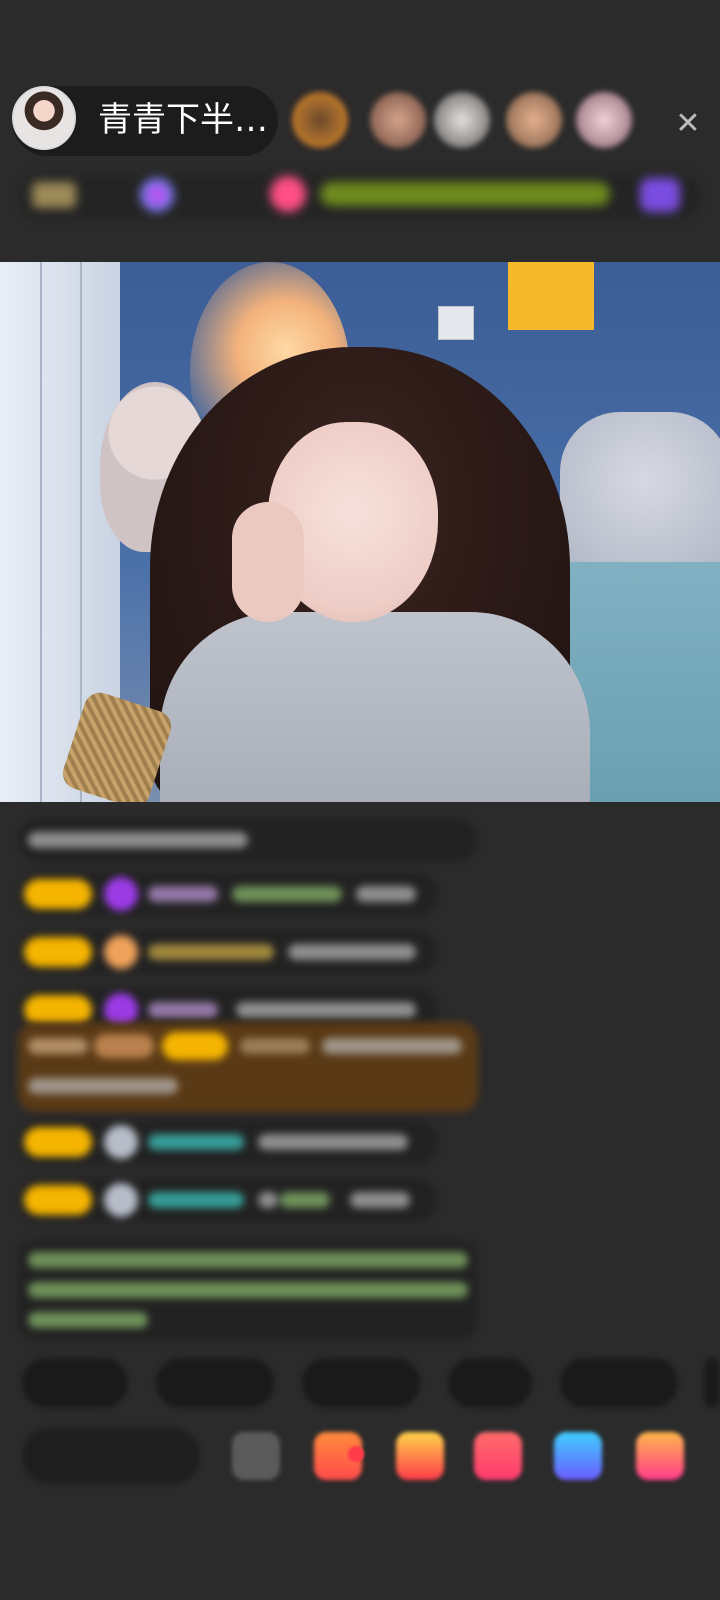 This screenshot has height=1600, width=720. I want to click on heart-badge-icon, so click(288, 194).